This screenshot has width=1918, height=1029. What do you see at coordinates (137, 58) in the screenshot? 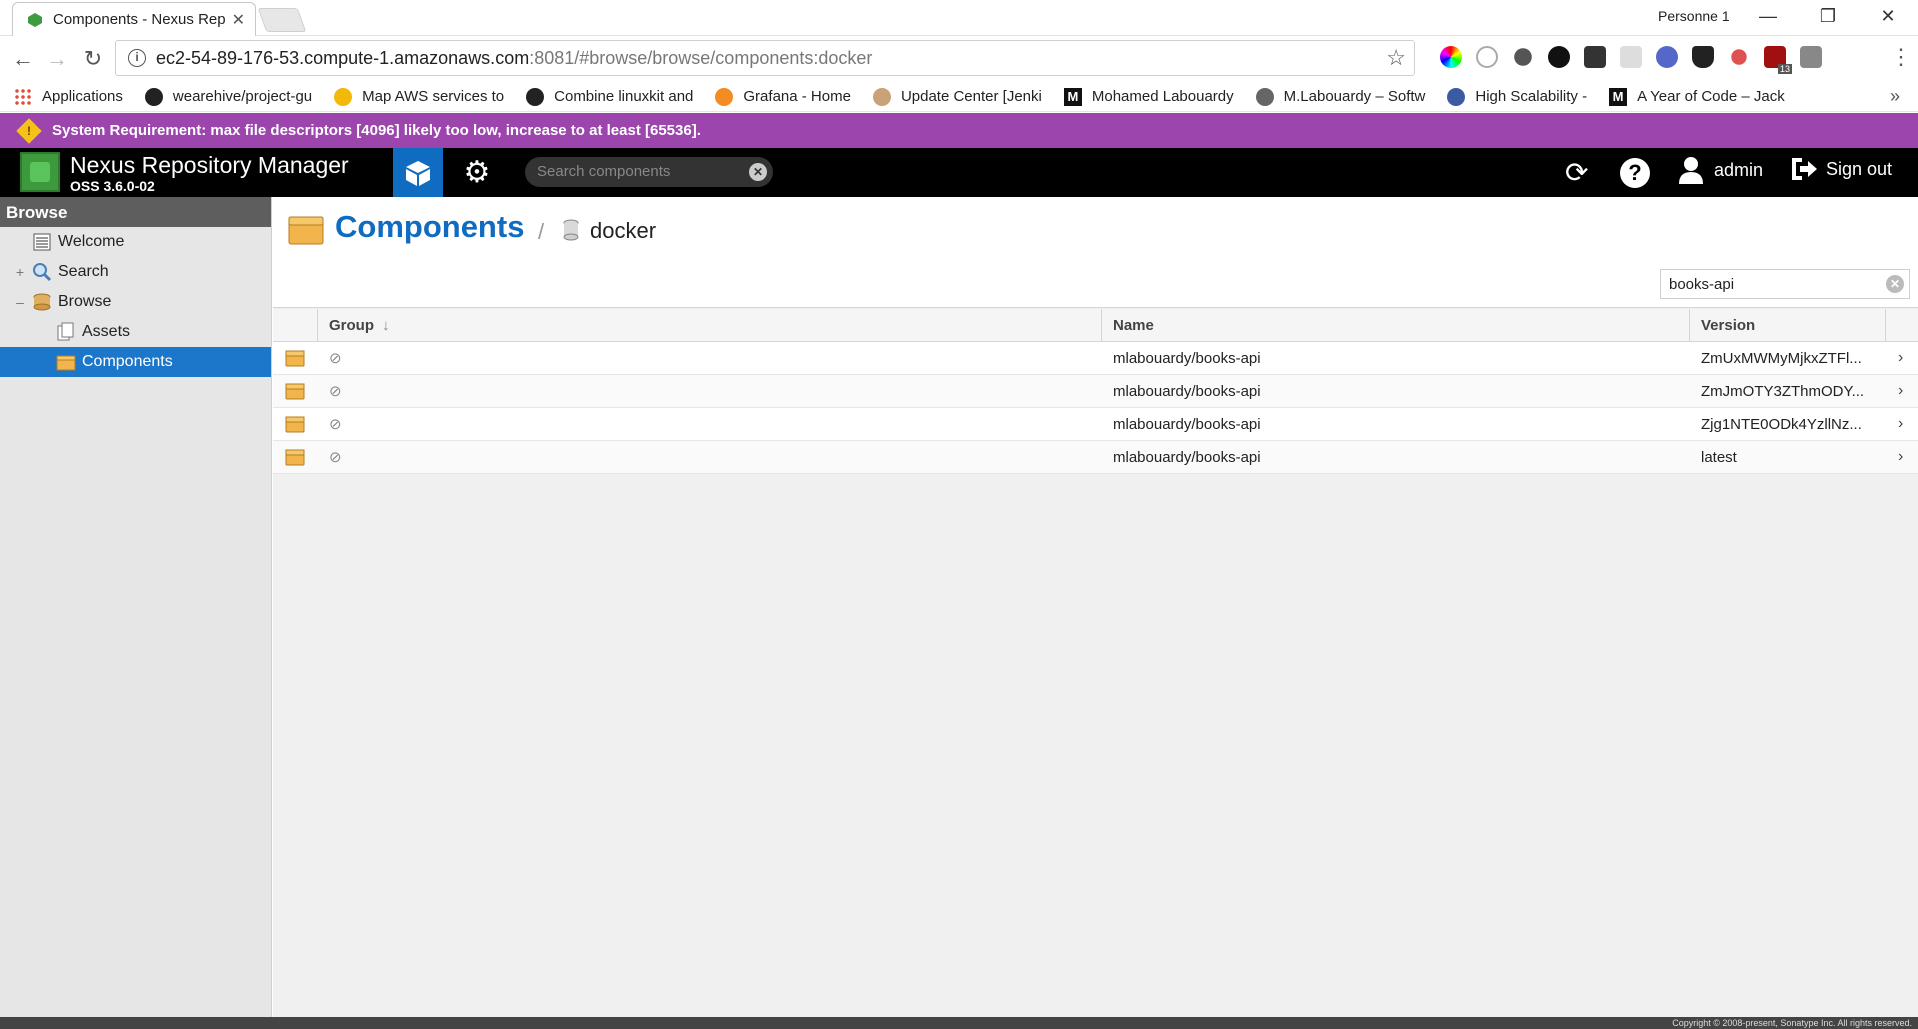
I see `site-info-icon: i` at bounding box center [137, 58].